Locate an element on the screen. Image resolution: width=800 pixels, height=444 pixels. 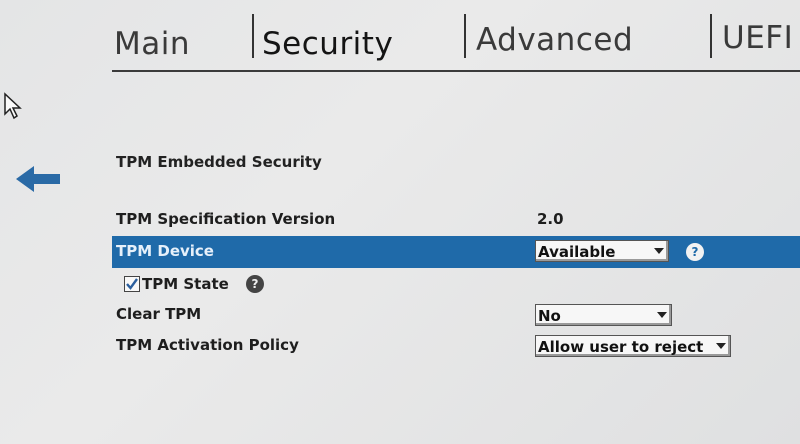
clear-tpm-select: No is located at coordinates (603, 315).